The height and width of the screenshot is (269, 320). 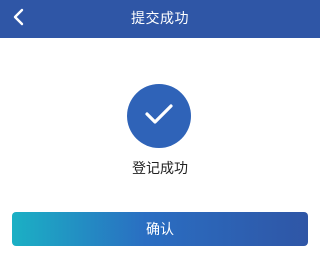 I want to click on success-badge, so click(x=159, y=116).